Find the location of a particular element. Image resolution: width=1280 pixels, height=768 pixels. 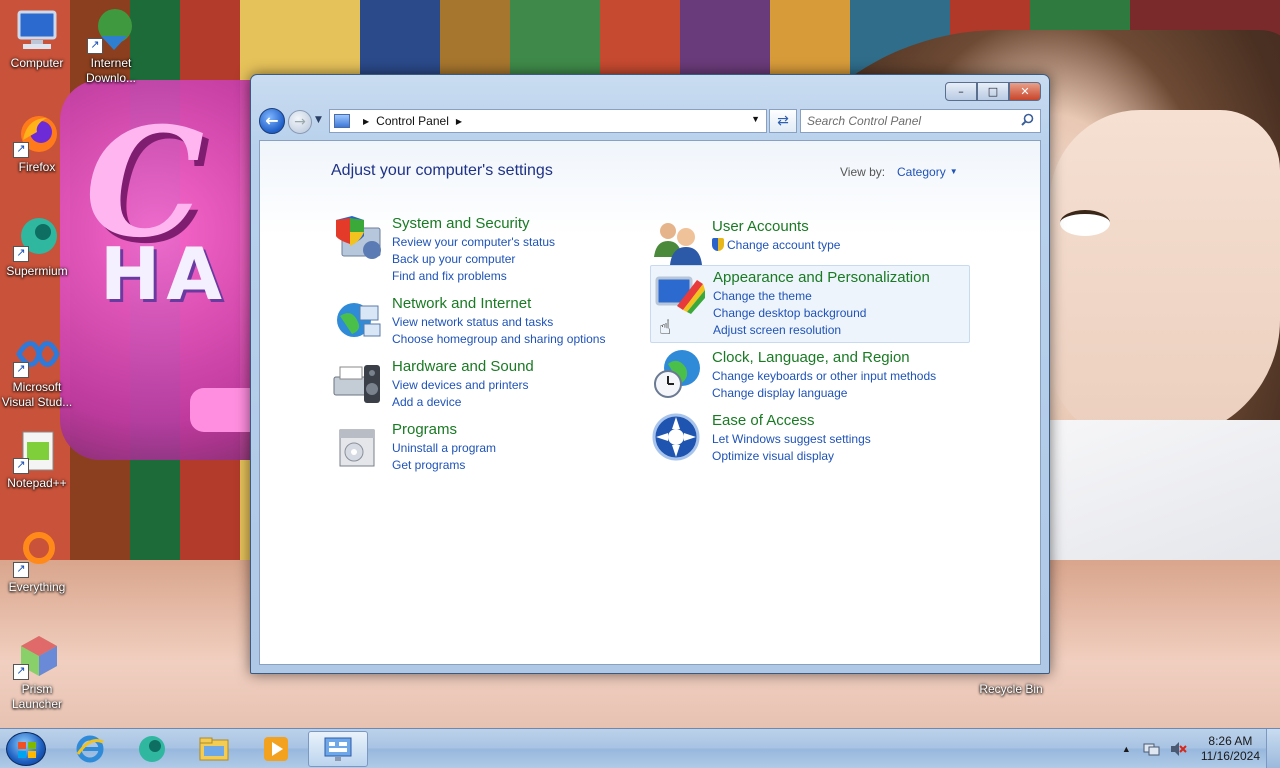

category-heading: Network and Internet is located at coordinates (498, 304).